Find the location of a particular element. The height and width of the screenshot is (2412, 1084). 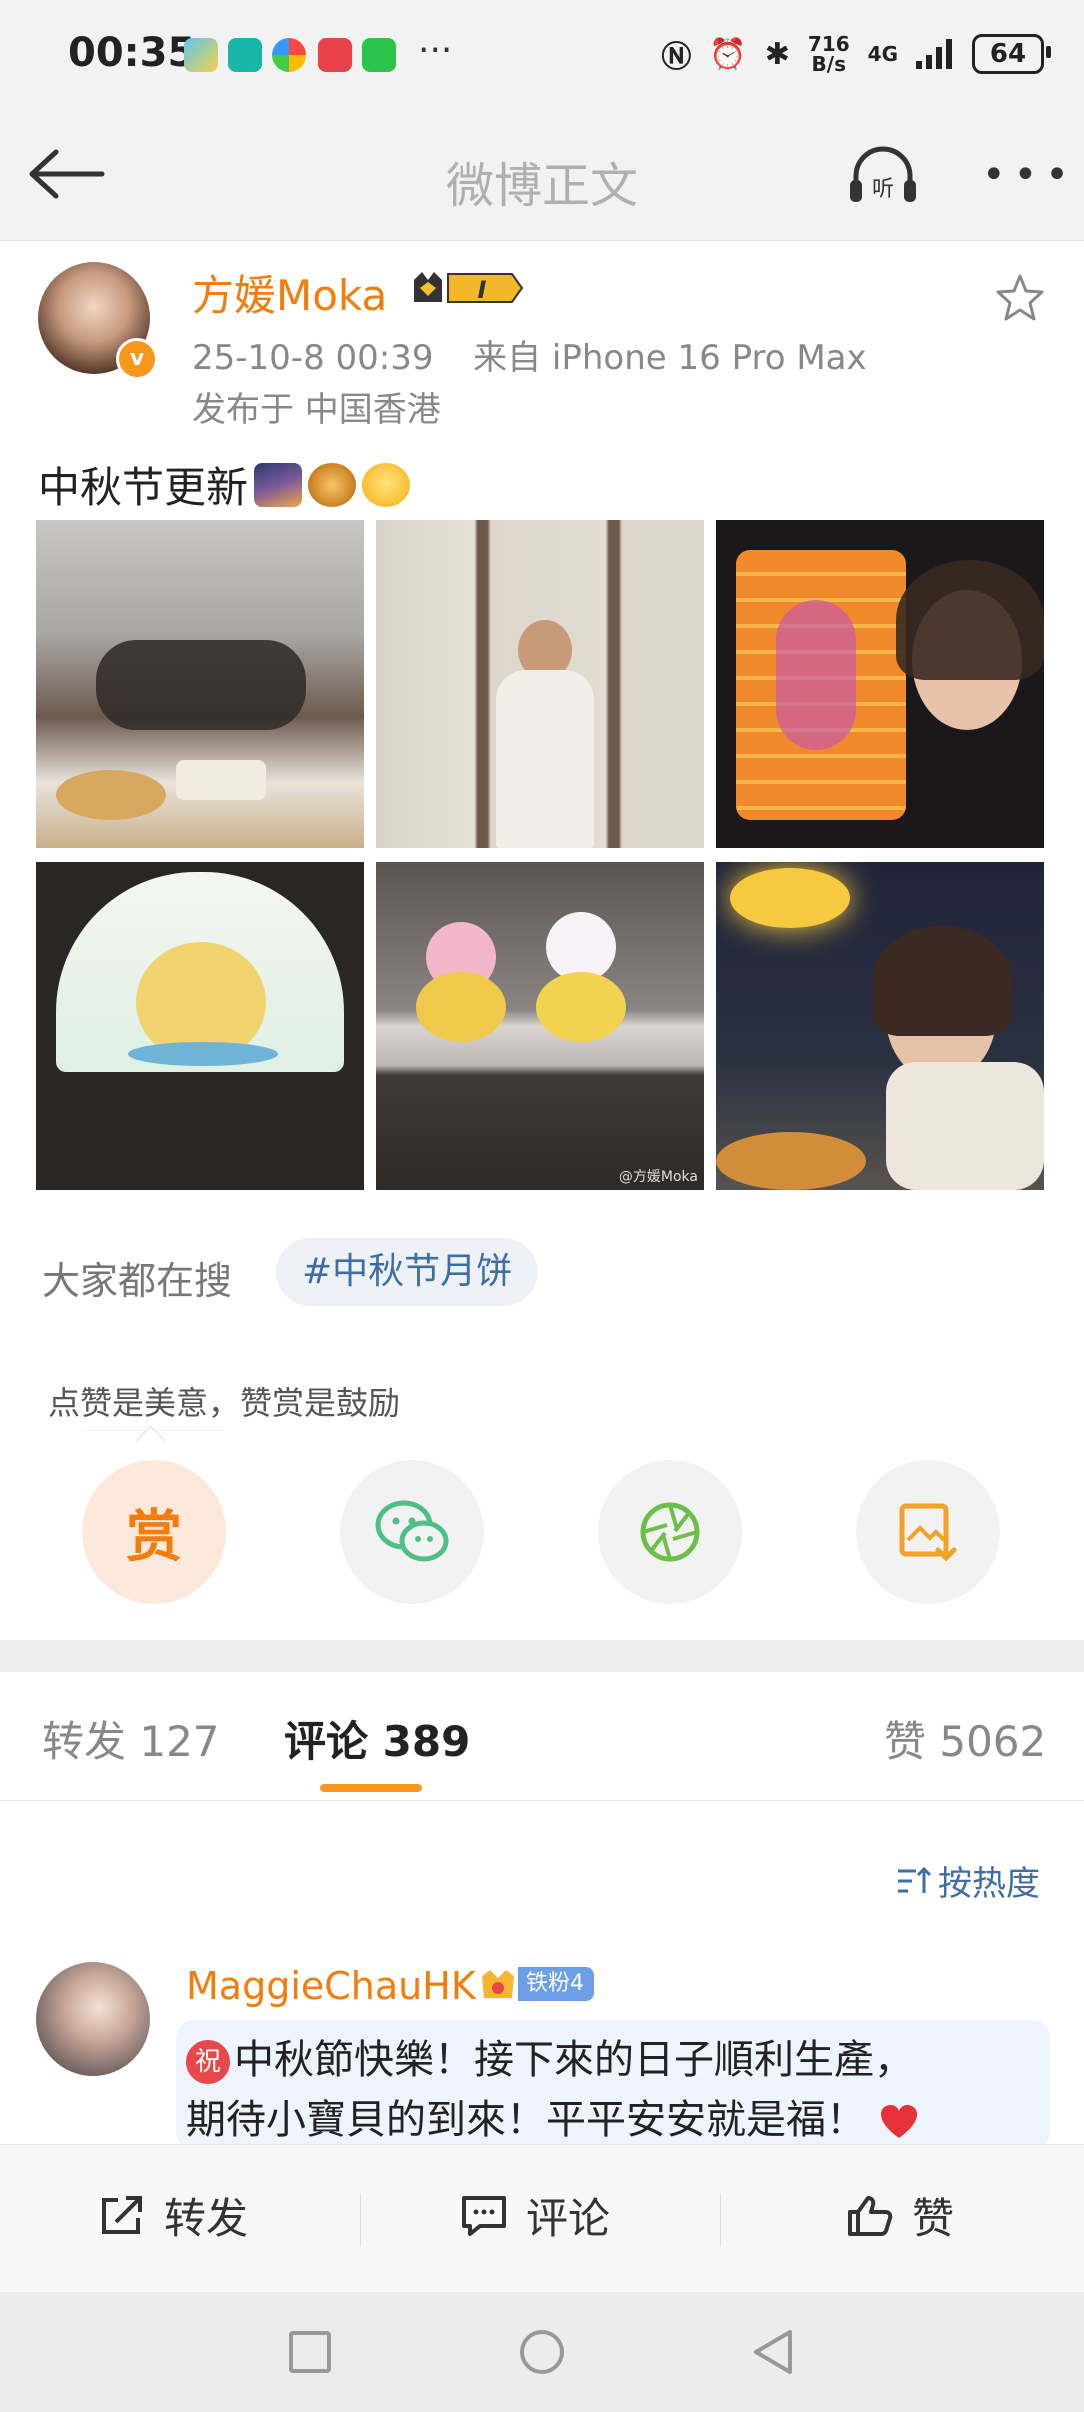

sports-app-icon is located at coordinates (245, 55).